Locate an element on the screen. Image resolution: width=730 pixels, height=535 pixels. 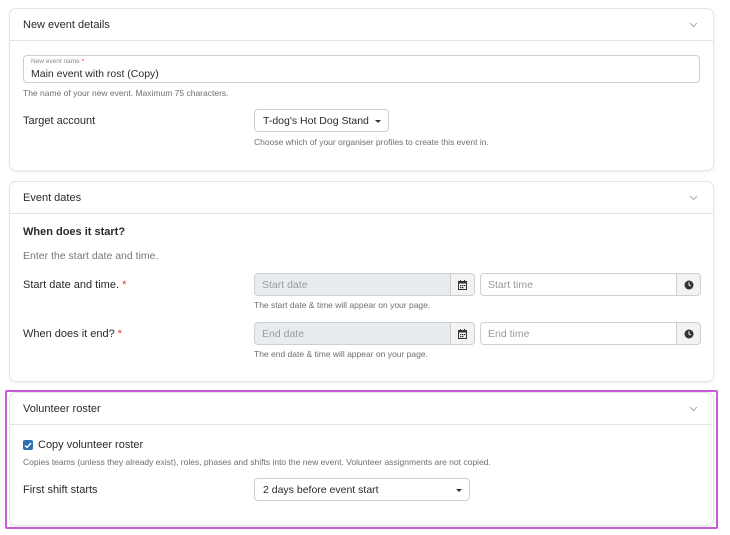
end-date-input: End date is located at coordinates (352, 333).